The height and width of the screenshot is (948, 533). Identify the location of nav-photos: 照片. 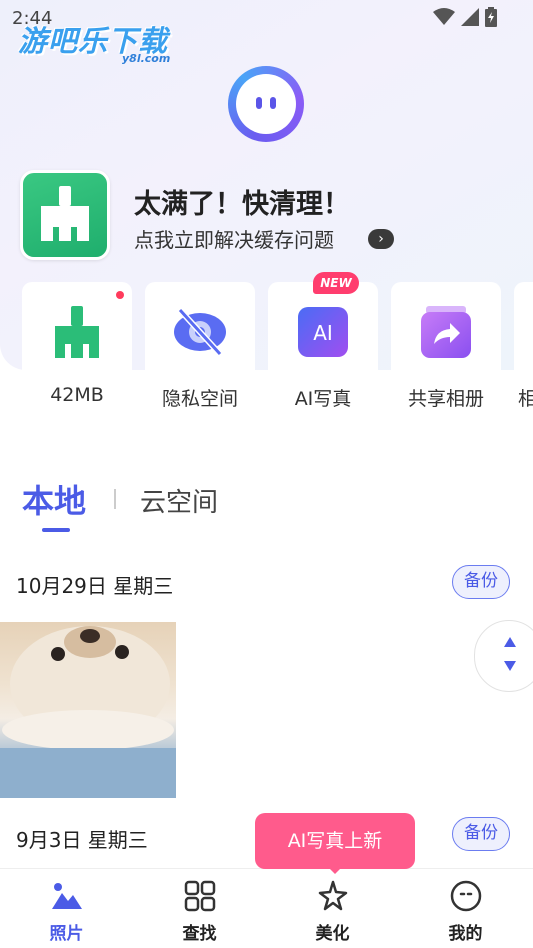
(66, 908).